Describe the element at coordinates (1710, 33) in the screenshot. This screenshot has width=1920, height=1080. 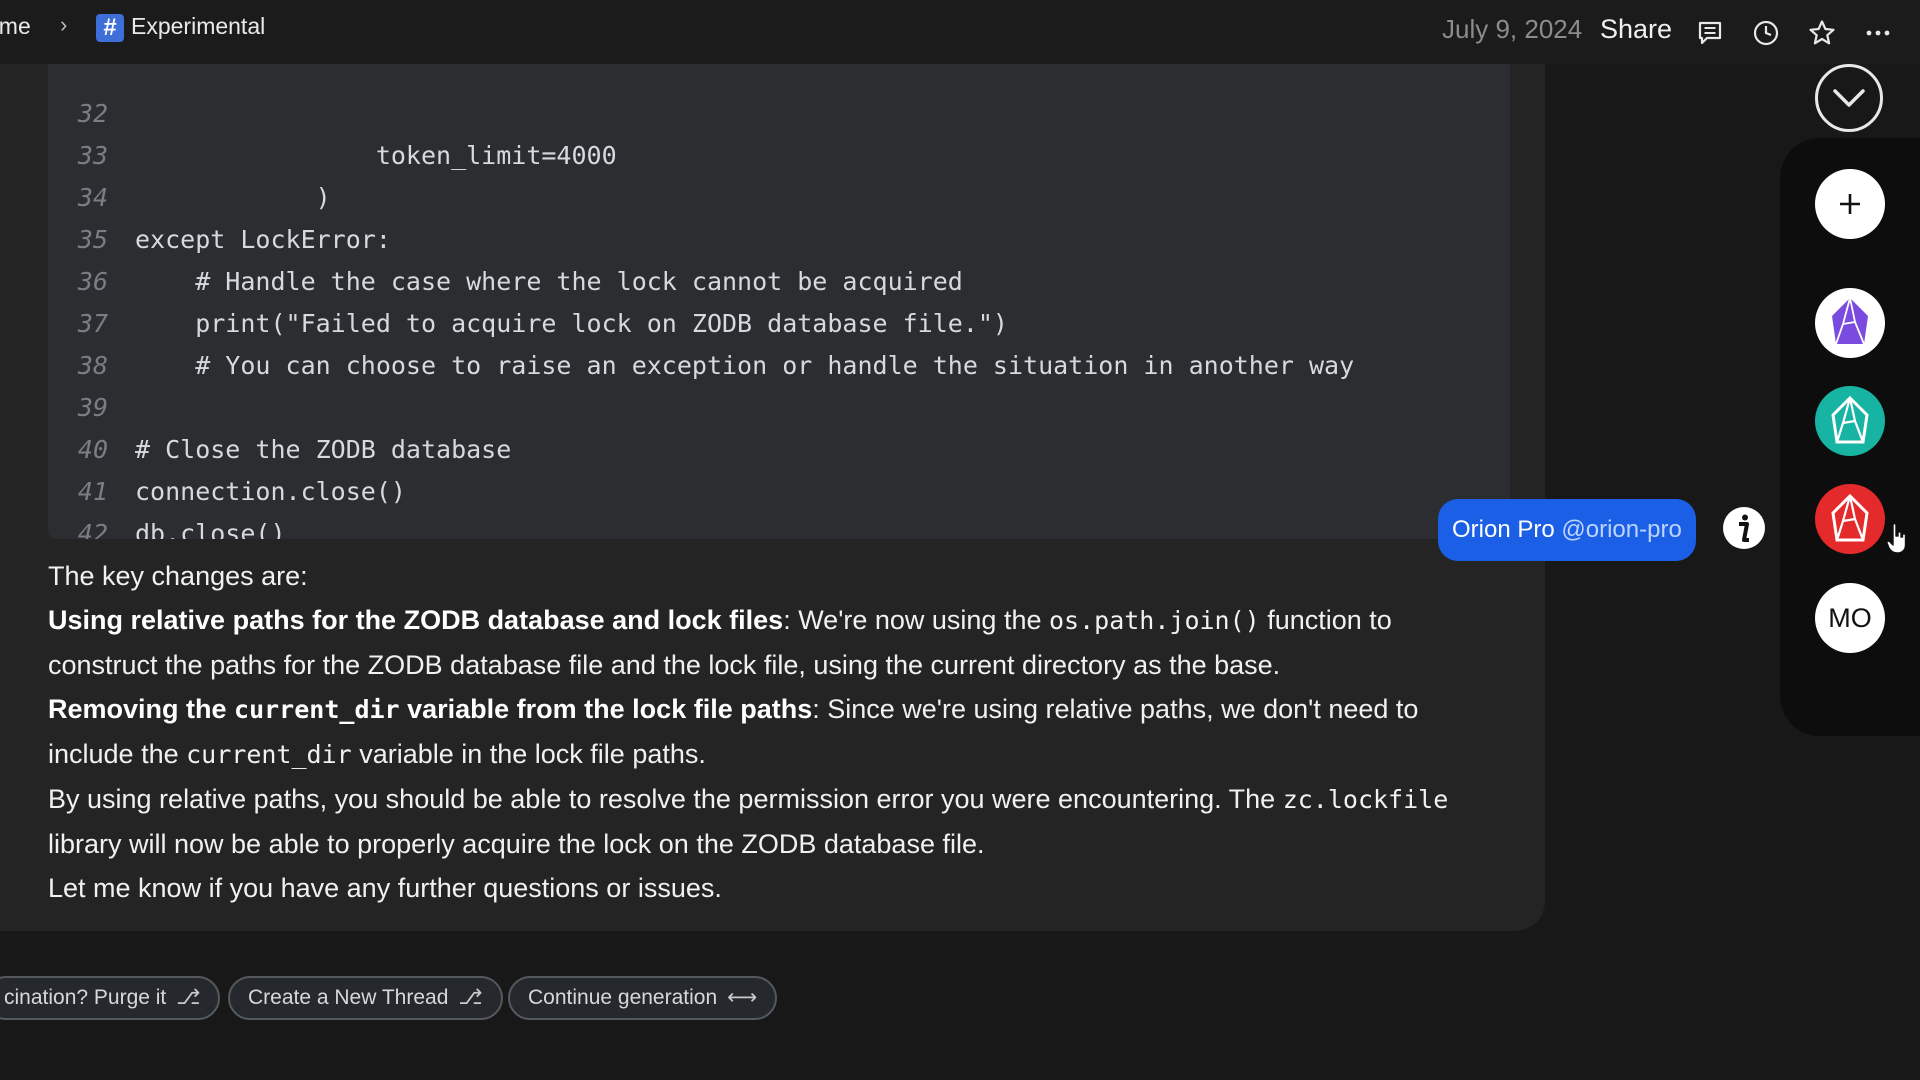
I see `comments-icon` at that location.